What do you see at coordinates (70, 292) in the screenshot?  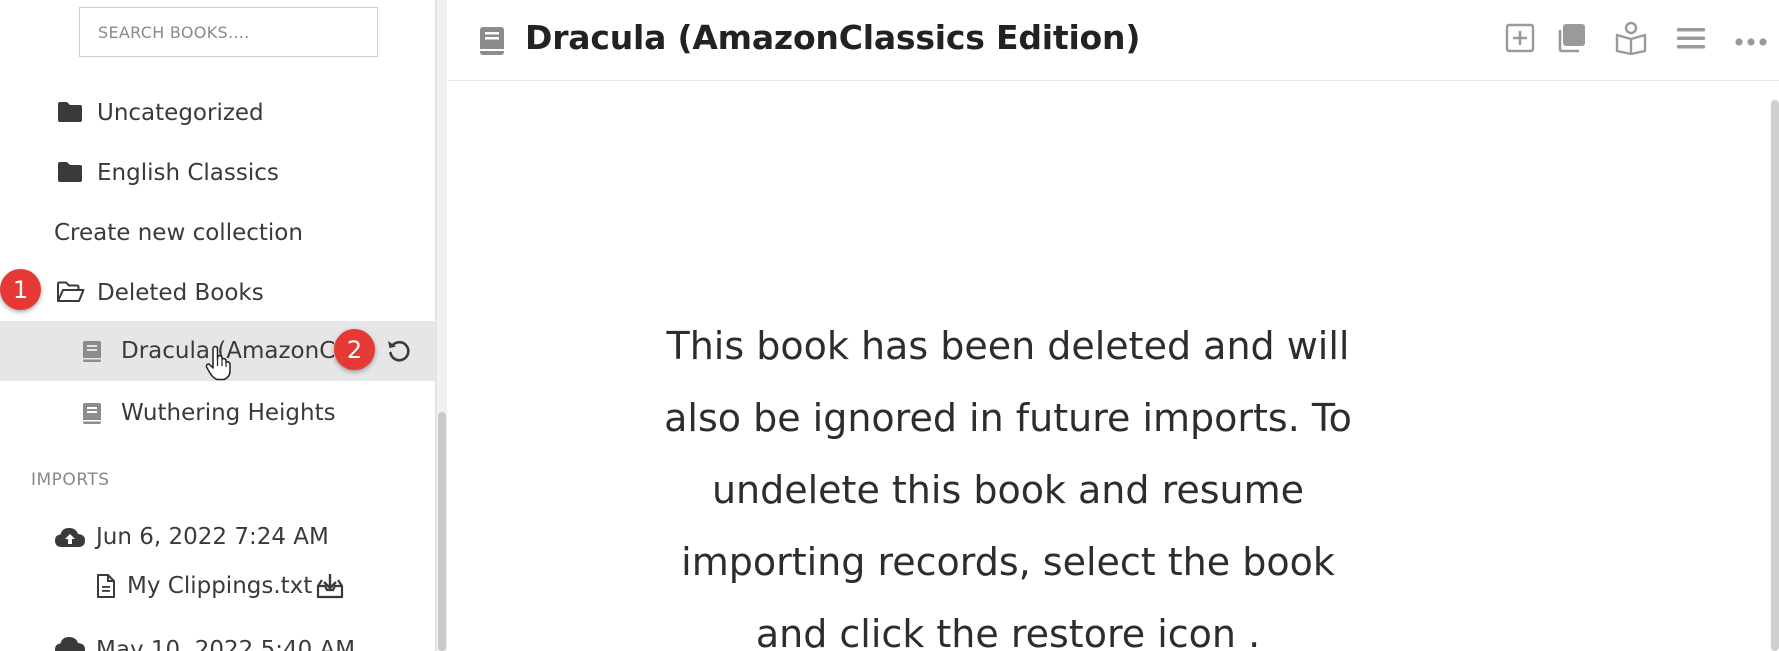 I see `folder-open-icon` at bounding box center [70, 292].